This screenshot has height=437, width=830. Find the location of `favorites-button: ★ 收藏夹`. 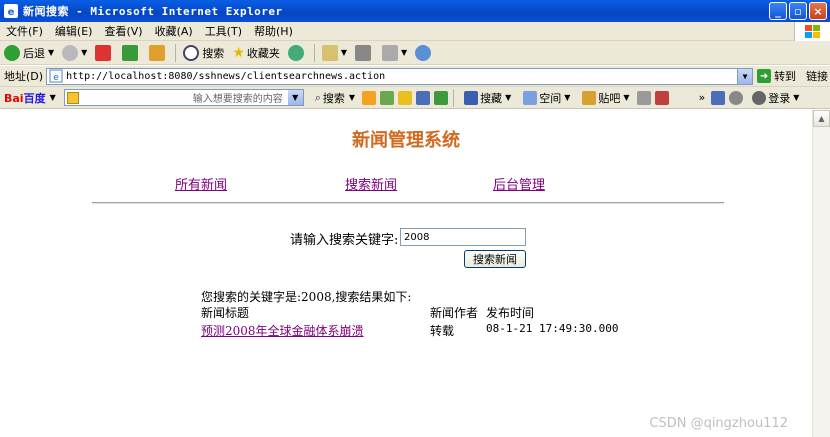

favorites-button: ★ 收藏夹 is located at coordinates (256, 53).